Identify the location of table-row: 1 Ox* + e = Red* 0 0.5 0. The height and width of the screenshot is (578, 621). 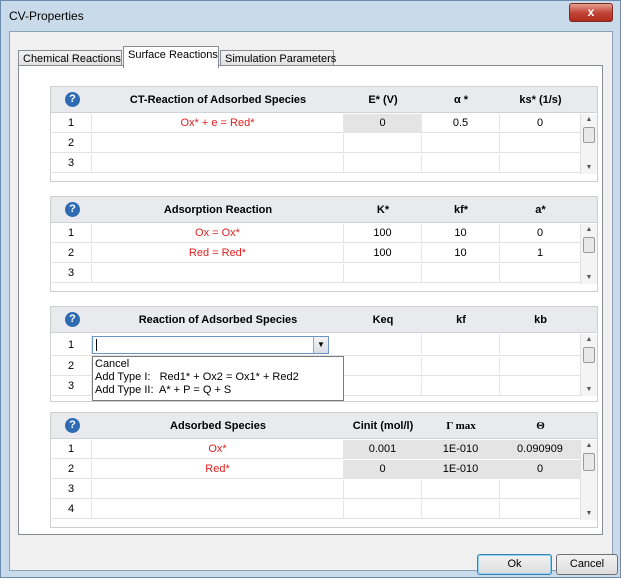
(316, 123).